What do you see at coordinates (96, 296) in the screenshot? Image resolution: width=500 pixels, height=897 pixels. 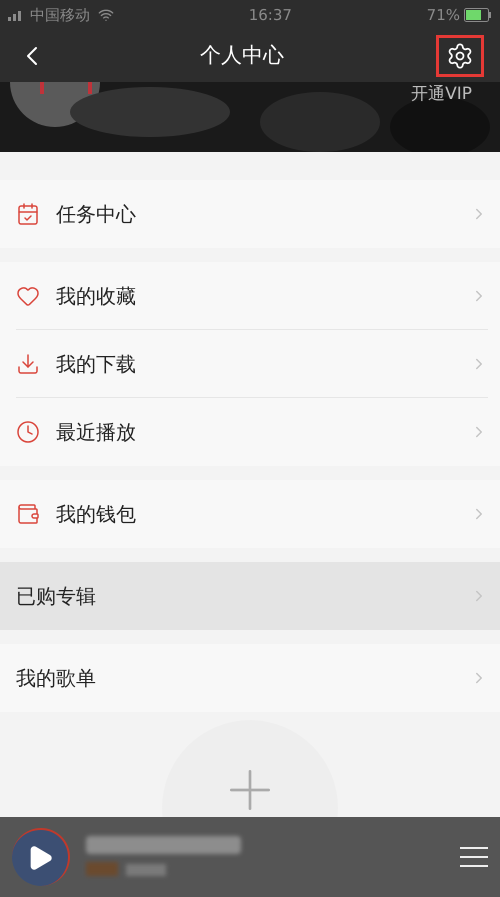 I see `menu-label: 我的收藏` at bounding box center [96, 296].